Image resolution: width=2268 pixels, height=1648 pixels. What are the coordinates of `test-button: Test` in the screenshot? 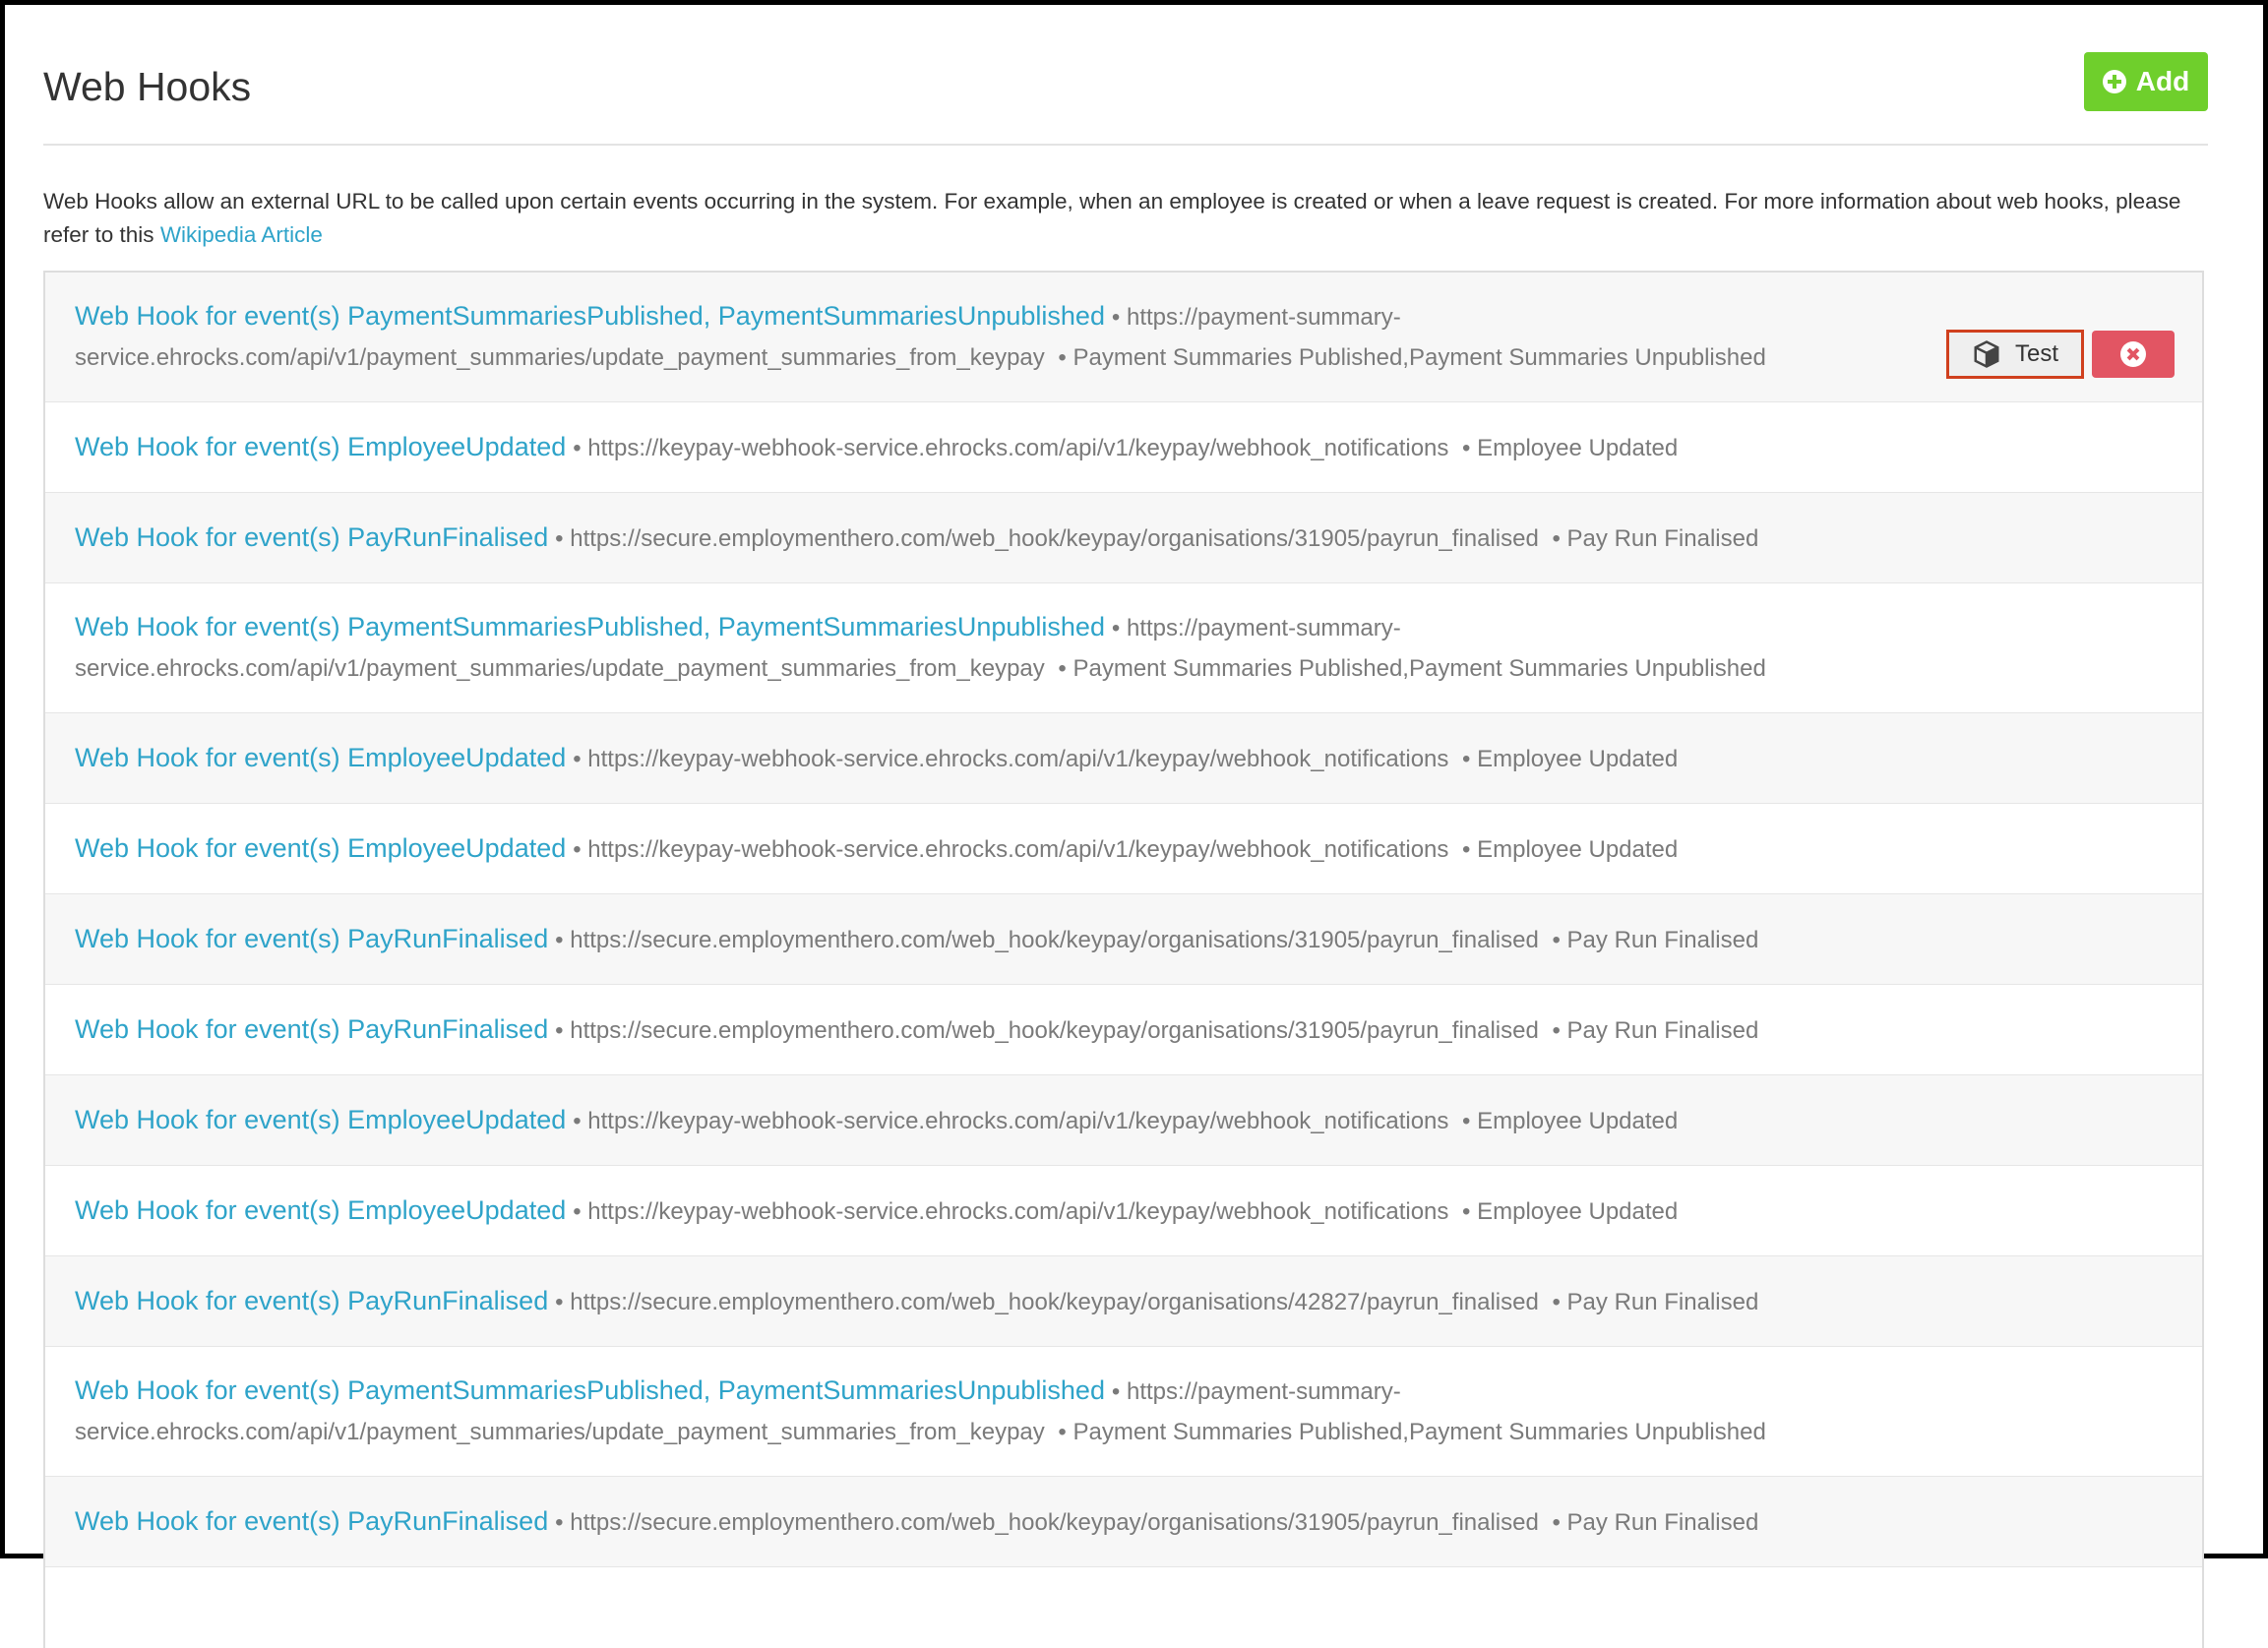 It's located at (2015, 354).